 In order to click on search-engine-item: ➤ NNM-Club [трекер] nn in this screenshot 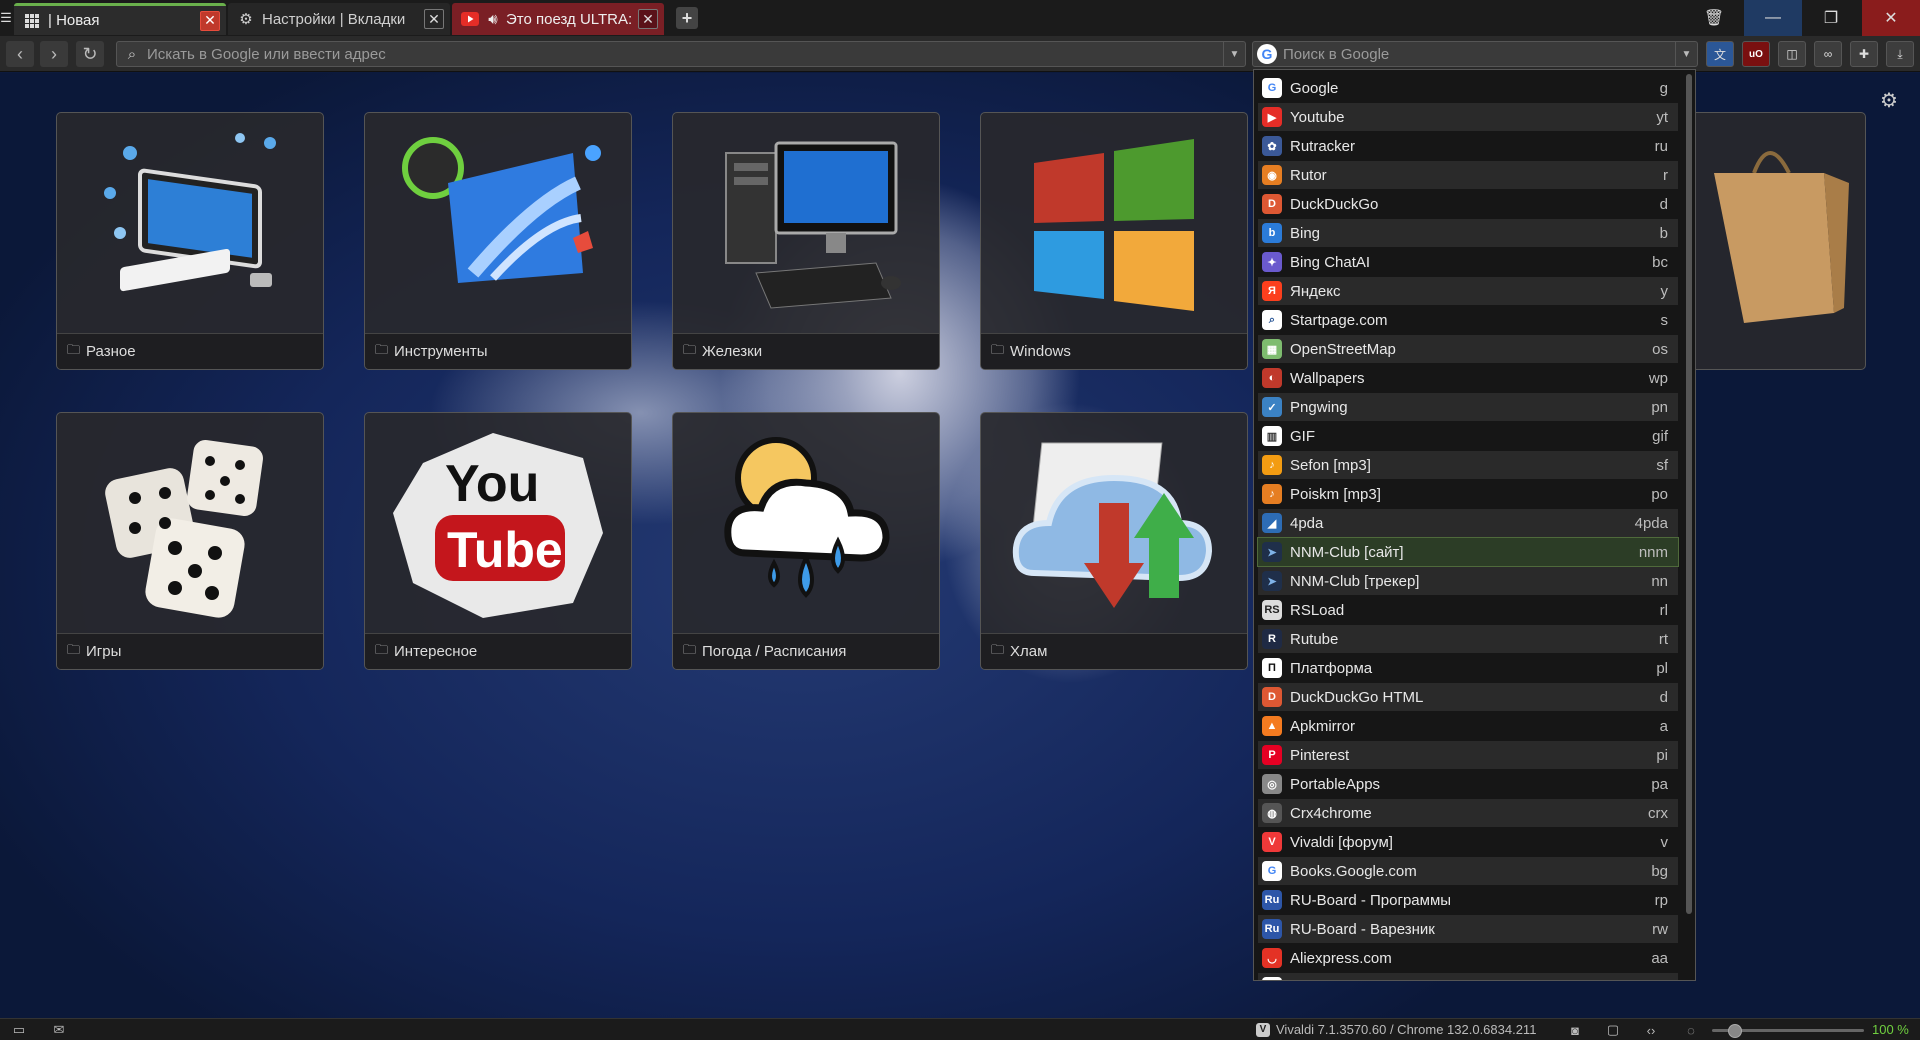, I will do `click(1468, 581)`.